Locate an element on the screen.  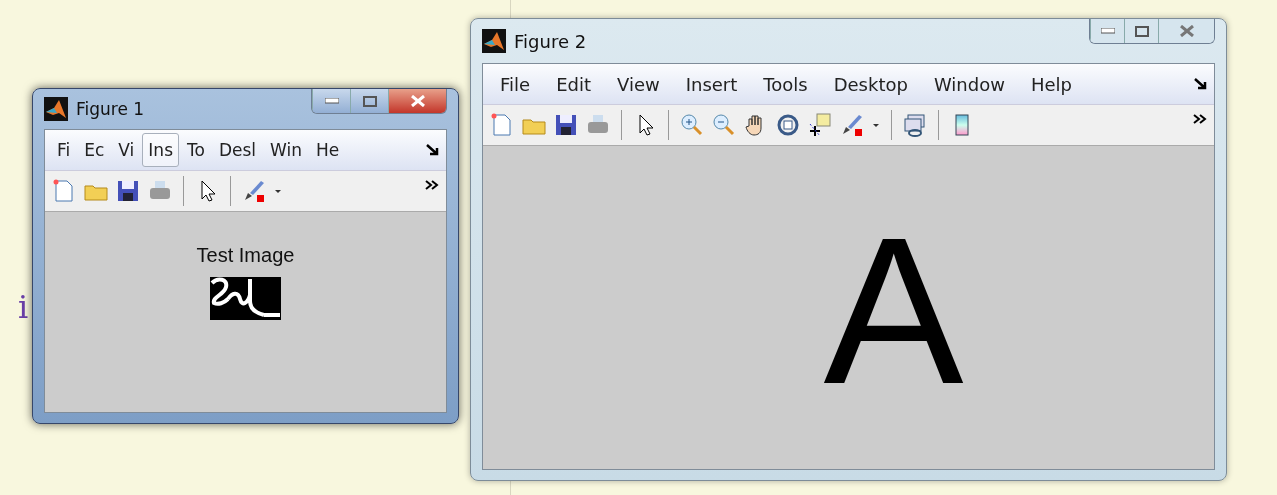
menu-item: Help is located at coordinates (1051, 84).